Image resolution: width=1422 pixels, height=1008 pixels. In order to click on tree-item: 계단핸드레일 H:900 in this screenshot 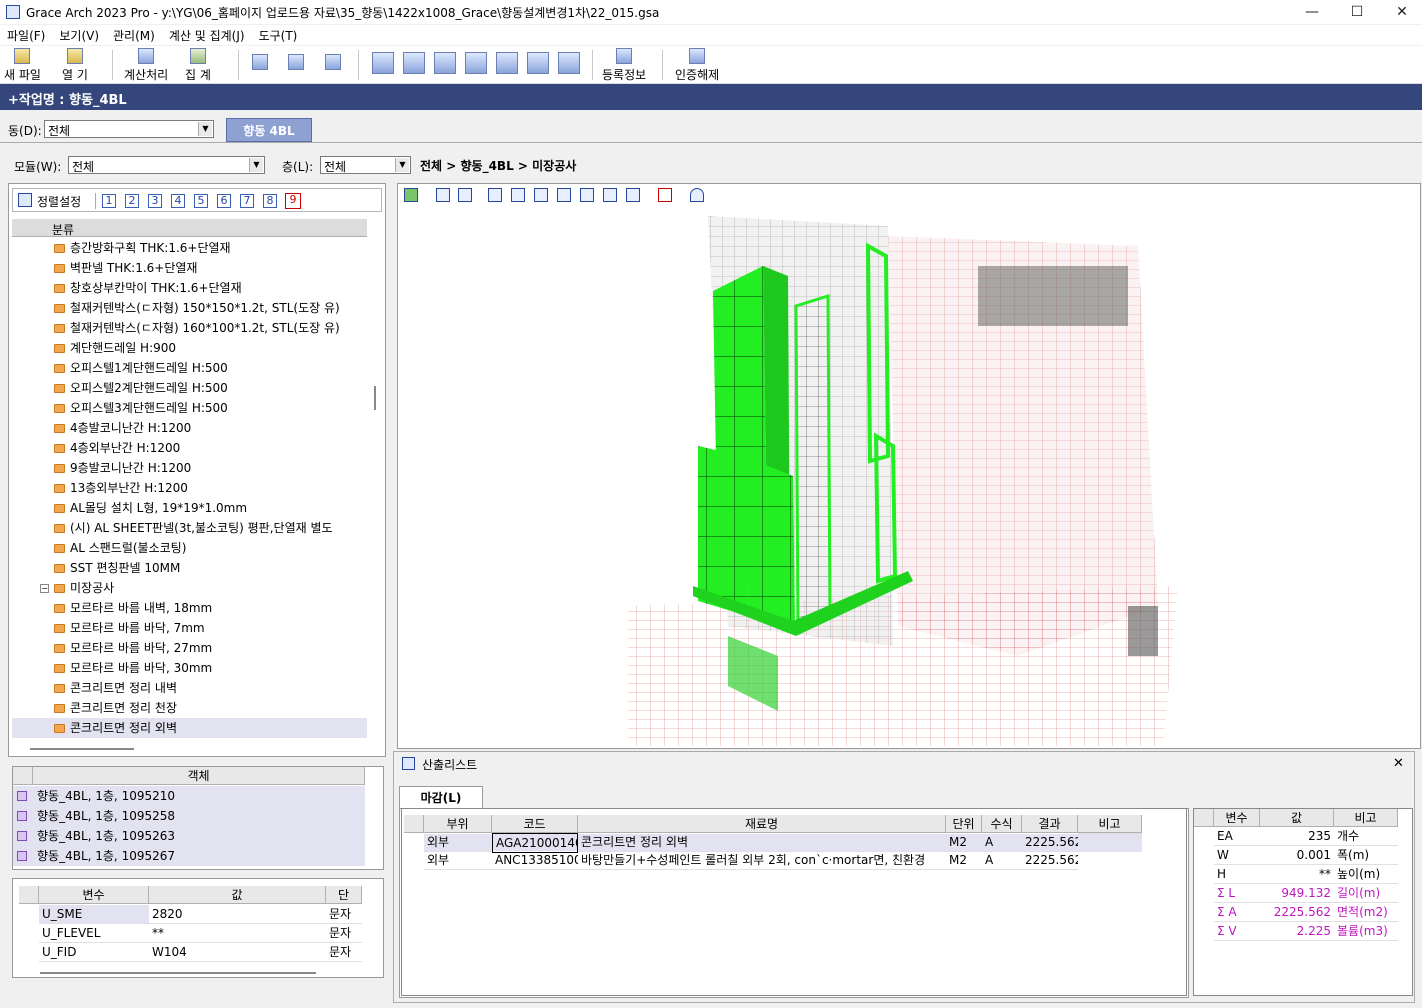, I will do `click(189, 348)`.